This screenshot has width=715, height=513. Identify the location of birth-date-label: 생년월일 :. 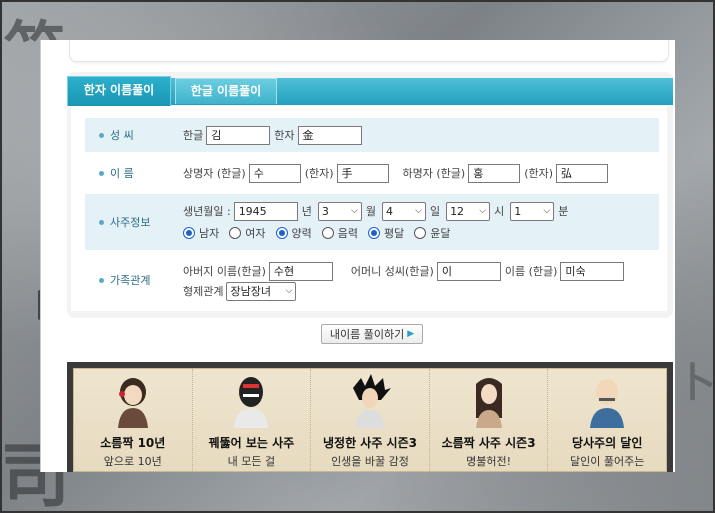
(207, 211).